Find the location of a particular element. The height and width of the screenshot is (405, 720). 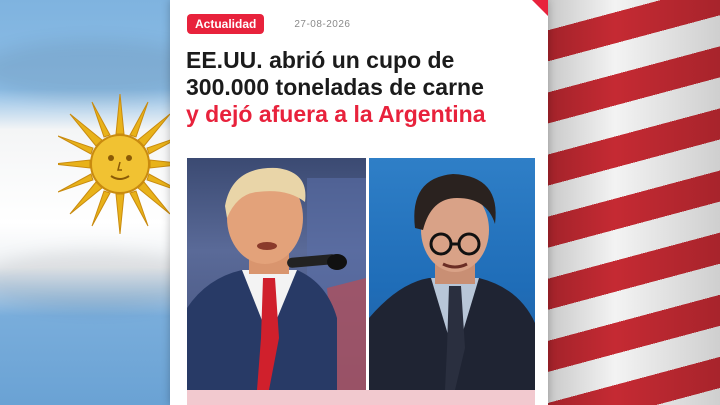

category-badge: Actualidad is located at coordinates (226, 24).